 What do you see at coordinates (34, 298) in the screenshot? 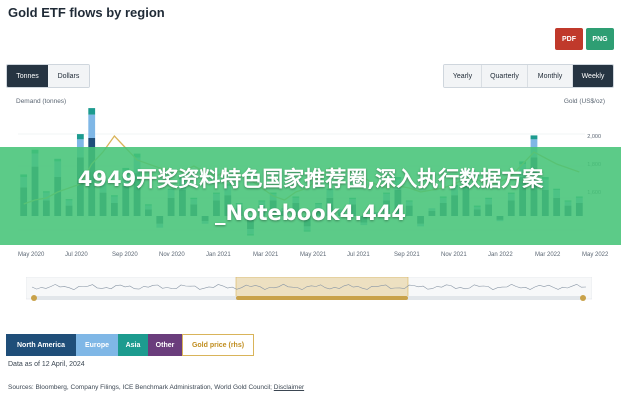
I see `navigator-left-arrow` at bounding box center [34, 298].